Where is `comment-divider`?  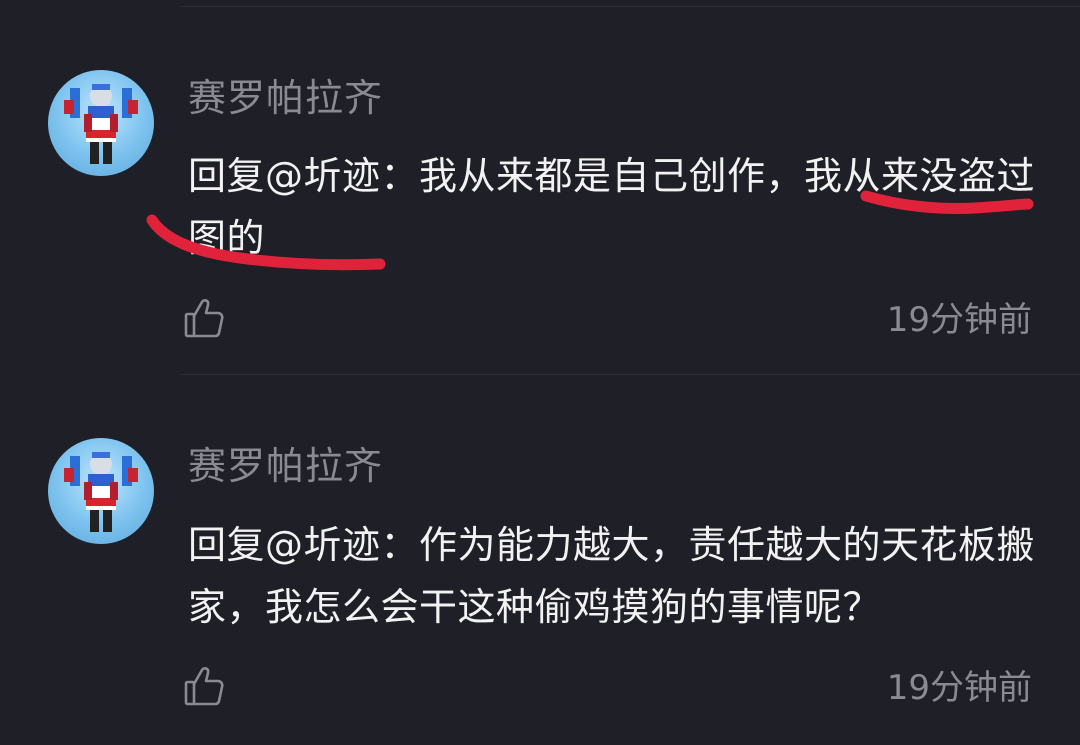
comment-divider is located at coordinates (630, 374).